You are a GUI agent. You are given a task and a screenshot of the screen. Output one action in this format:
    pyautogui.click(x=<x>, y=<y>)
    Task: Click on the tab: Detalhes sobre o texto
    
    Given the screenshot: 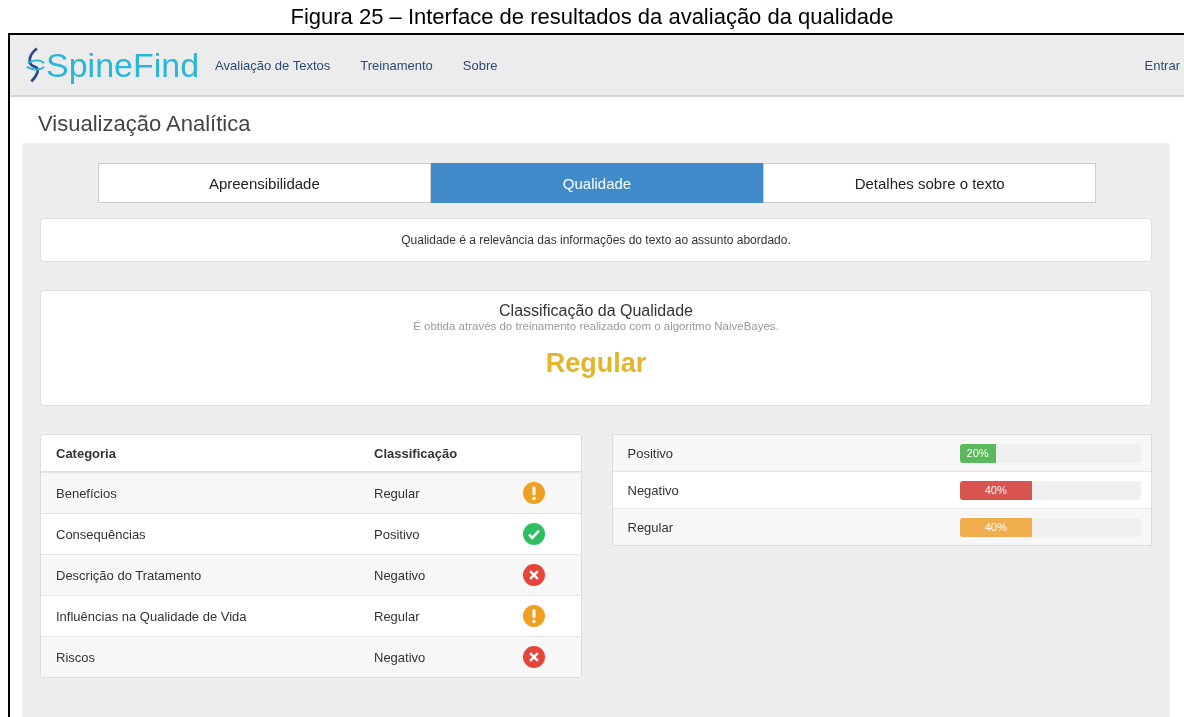 What is the action you would take?
    pyautogui.click(x=929, y=183)
    